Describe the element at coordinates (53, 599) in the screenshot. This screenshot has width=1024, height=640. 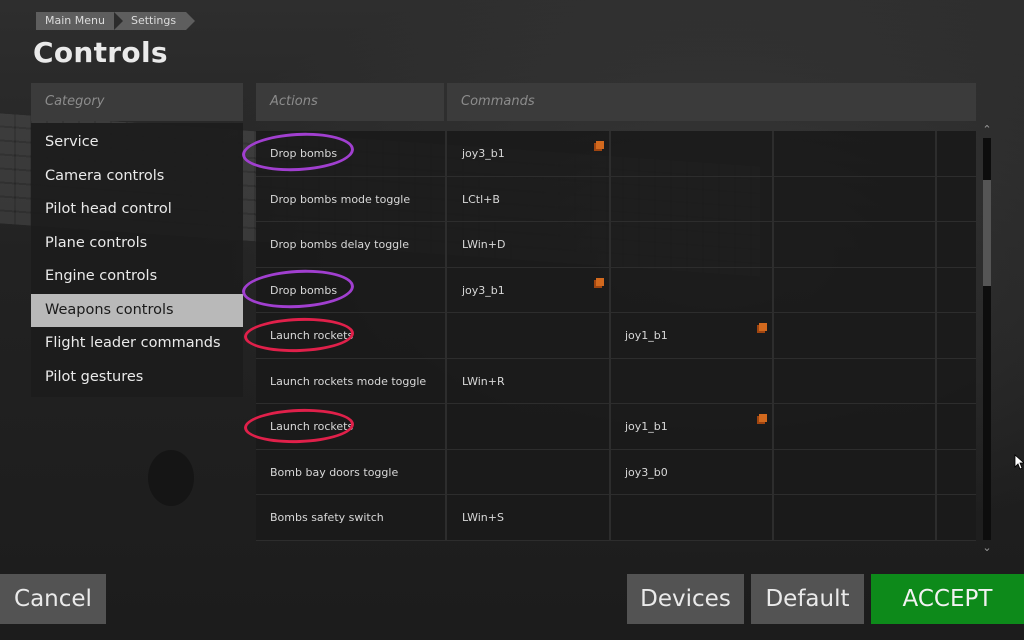
I see `cancel-button: Cancel` at that location.